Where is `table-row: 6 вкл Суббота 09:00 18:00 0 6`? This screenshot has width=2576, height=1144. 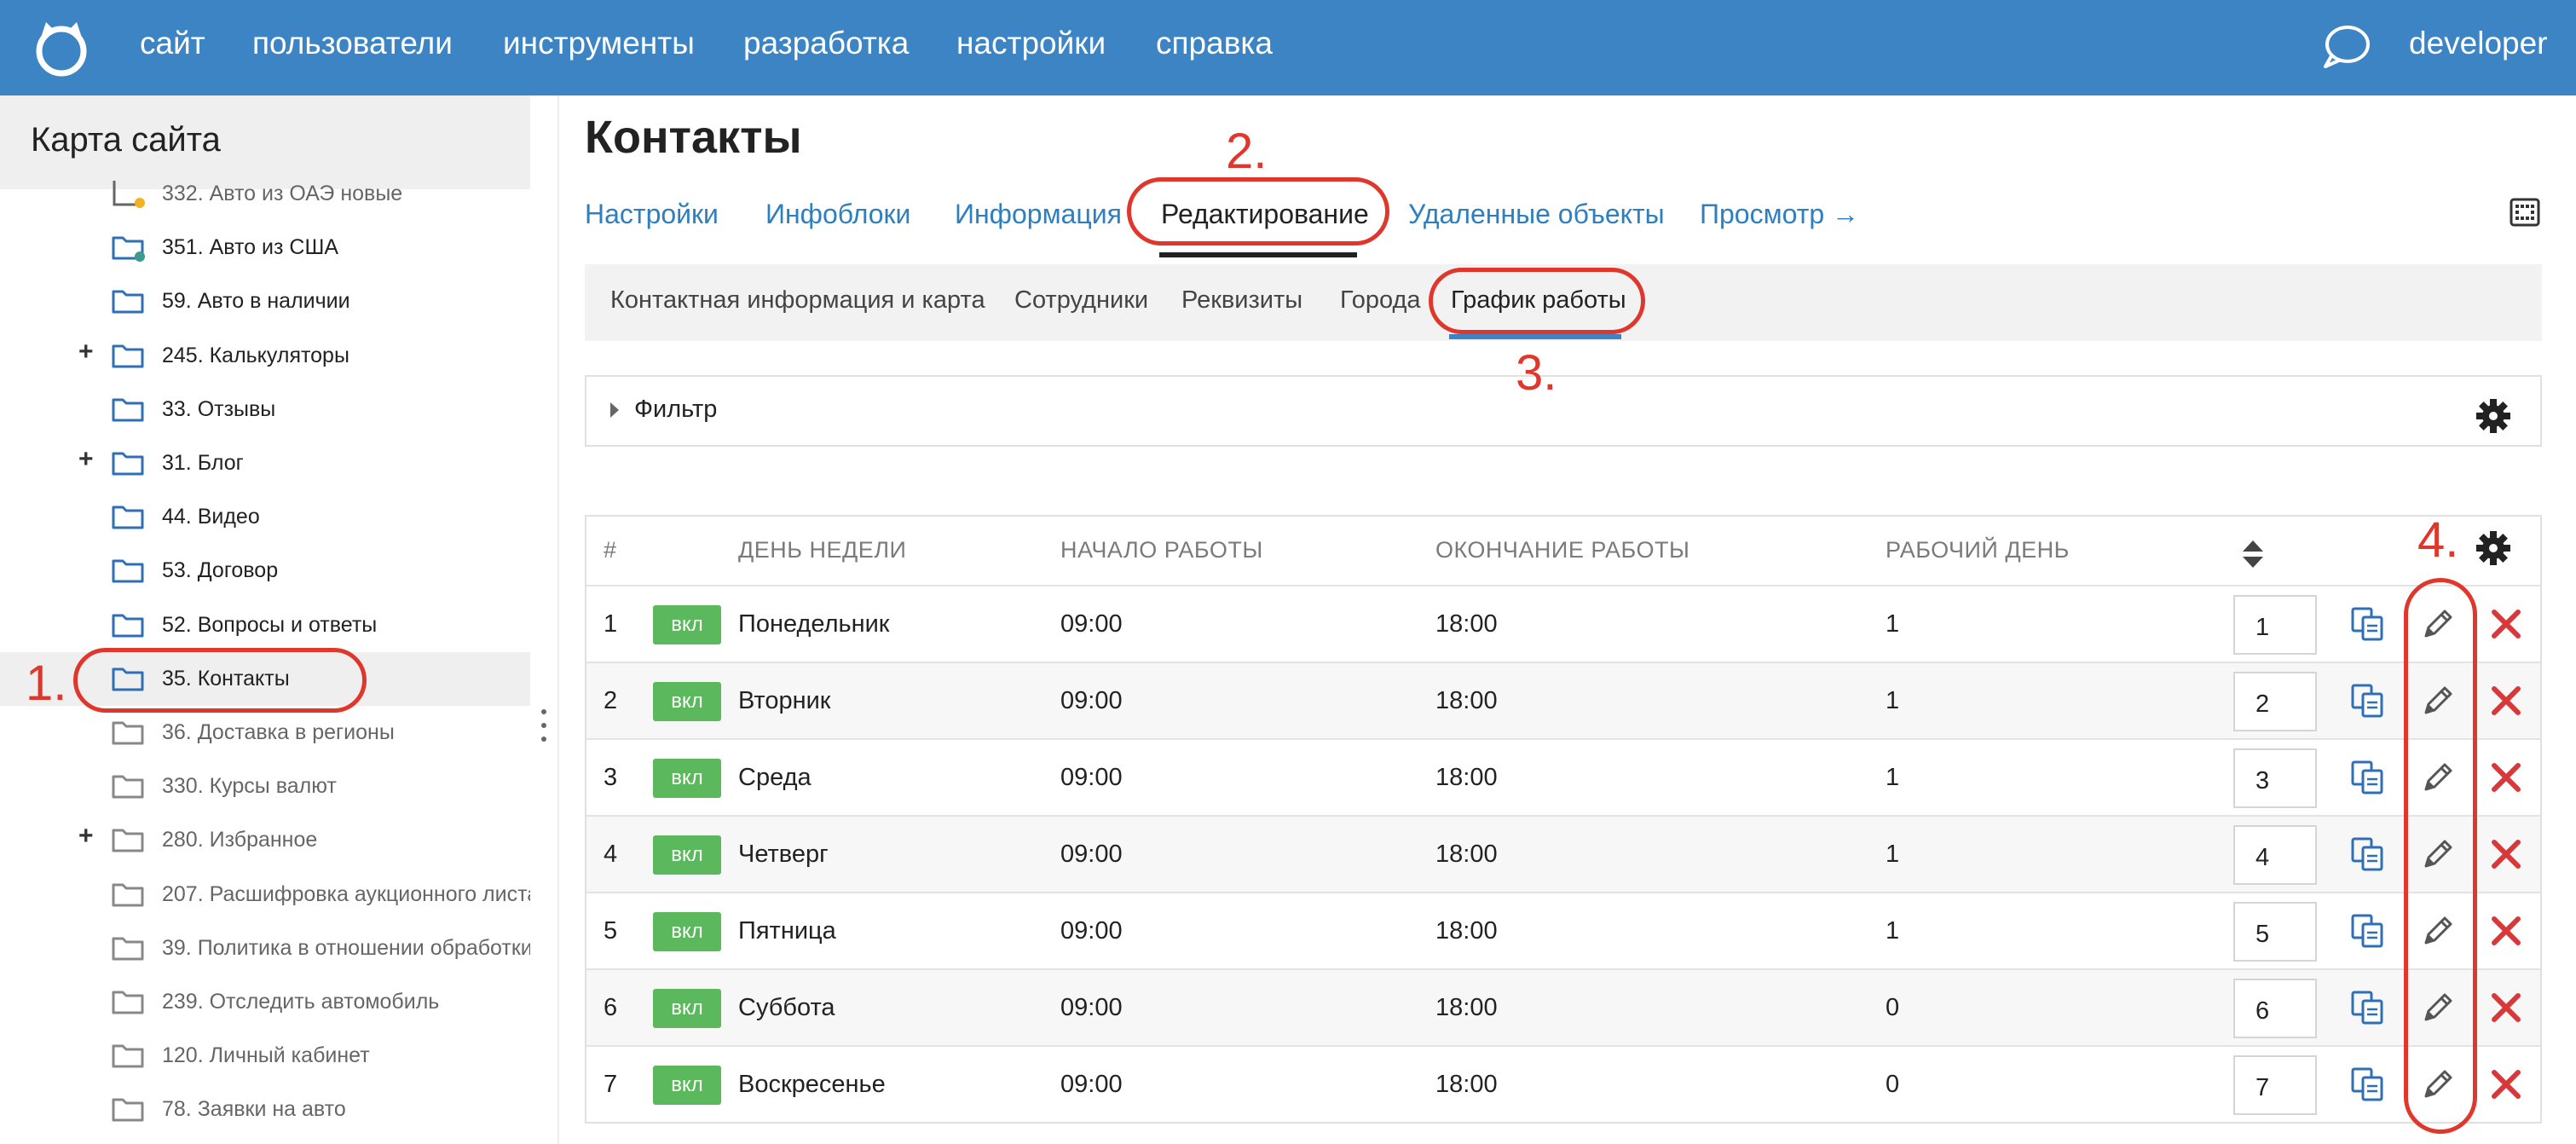 table-row: 6 вкл Суббота 09:00 18:00 0 6 is located at coordinates (1563, 1006).